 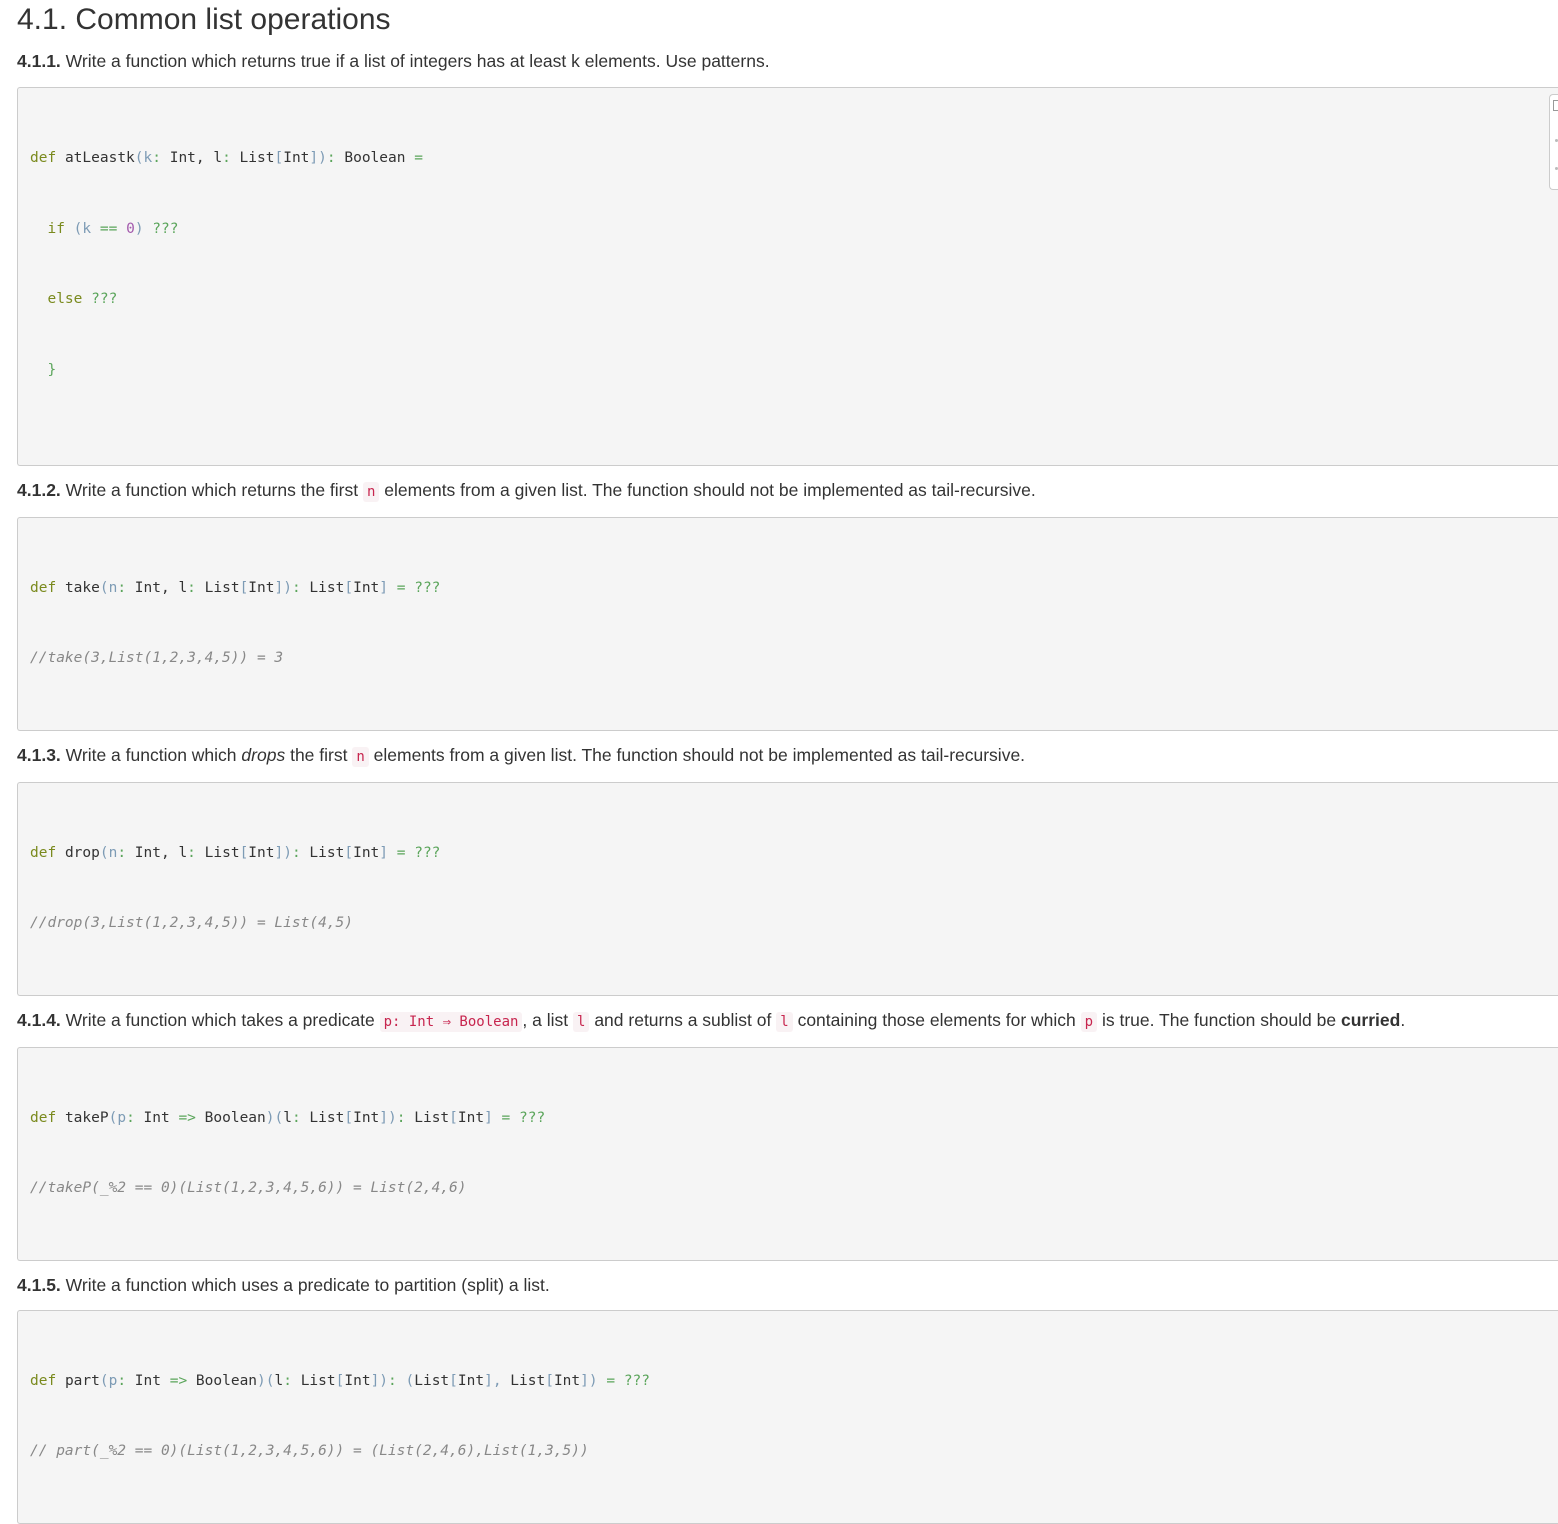 I want to click on code-line: if (k == 0) ???, so click(x=113, y=228).